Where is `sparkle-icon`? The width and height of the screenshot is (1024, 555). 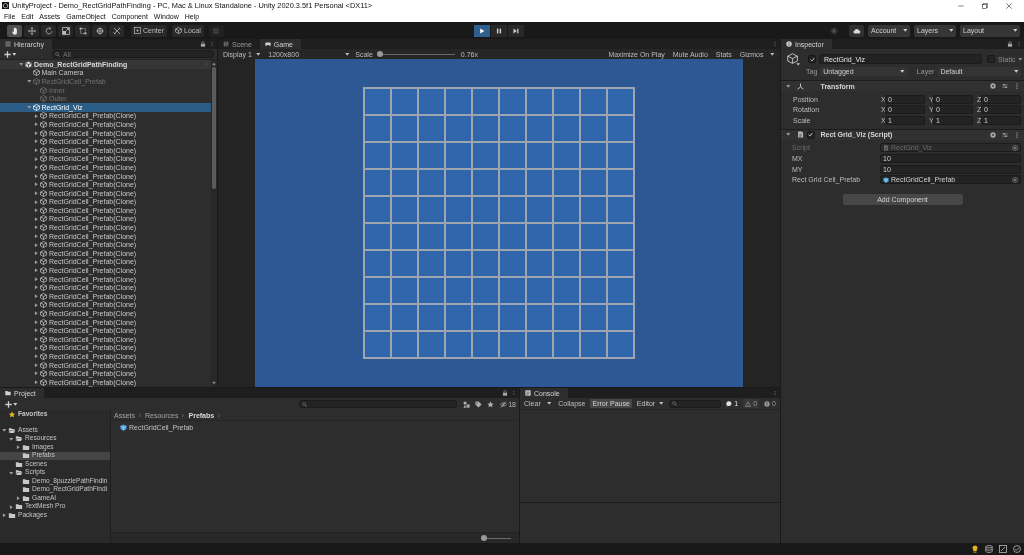
sparkle-icon is located at coordinates (834, 30).